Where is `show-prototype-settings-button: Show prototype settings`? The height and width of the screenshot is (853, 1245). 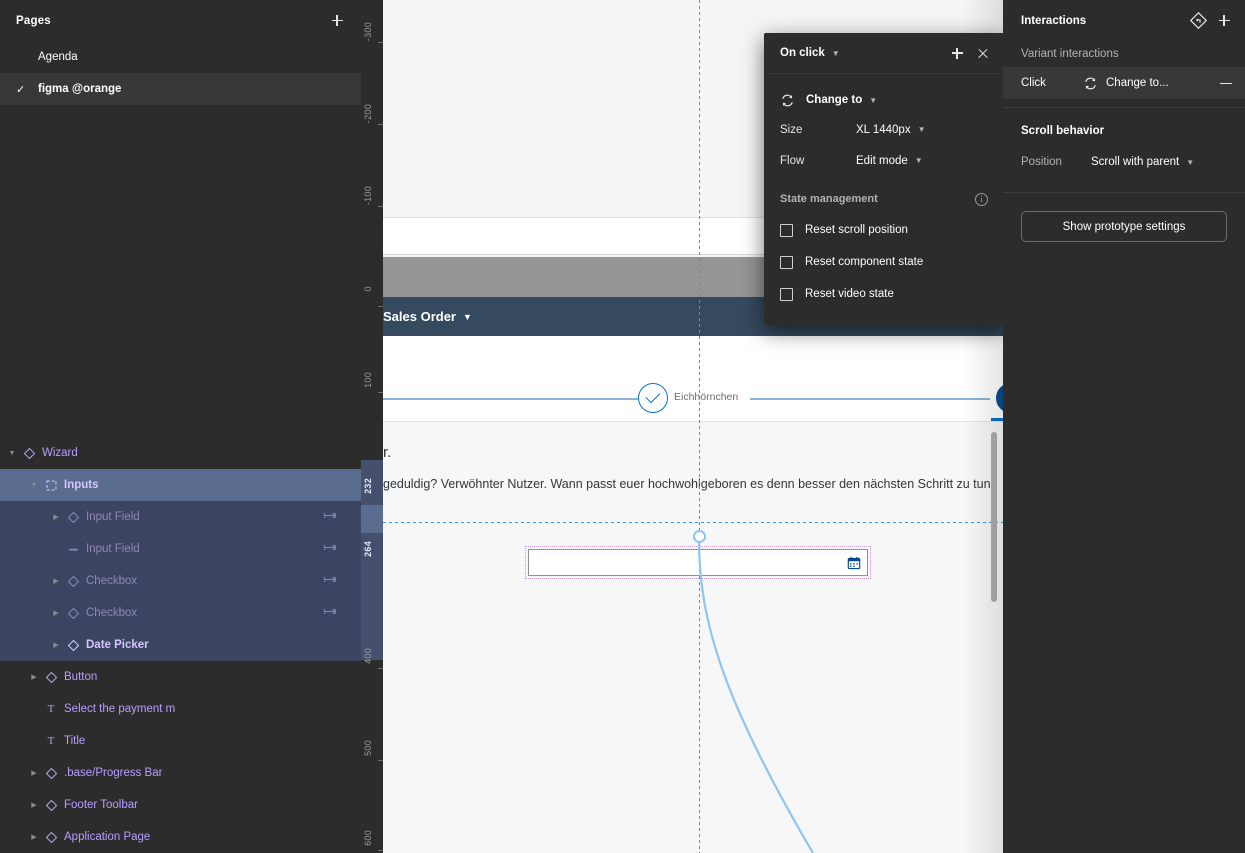 show-prototype-settings-button: Show prototype settings is located at coordinates (1124, 226).